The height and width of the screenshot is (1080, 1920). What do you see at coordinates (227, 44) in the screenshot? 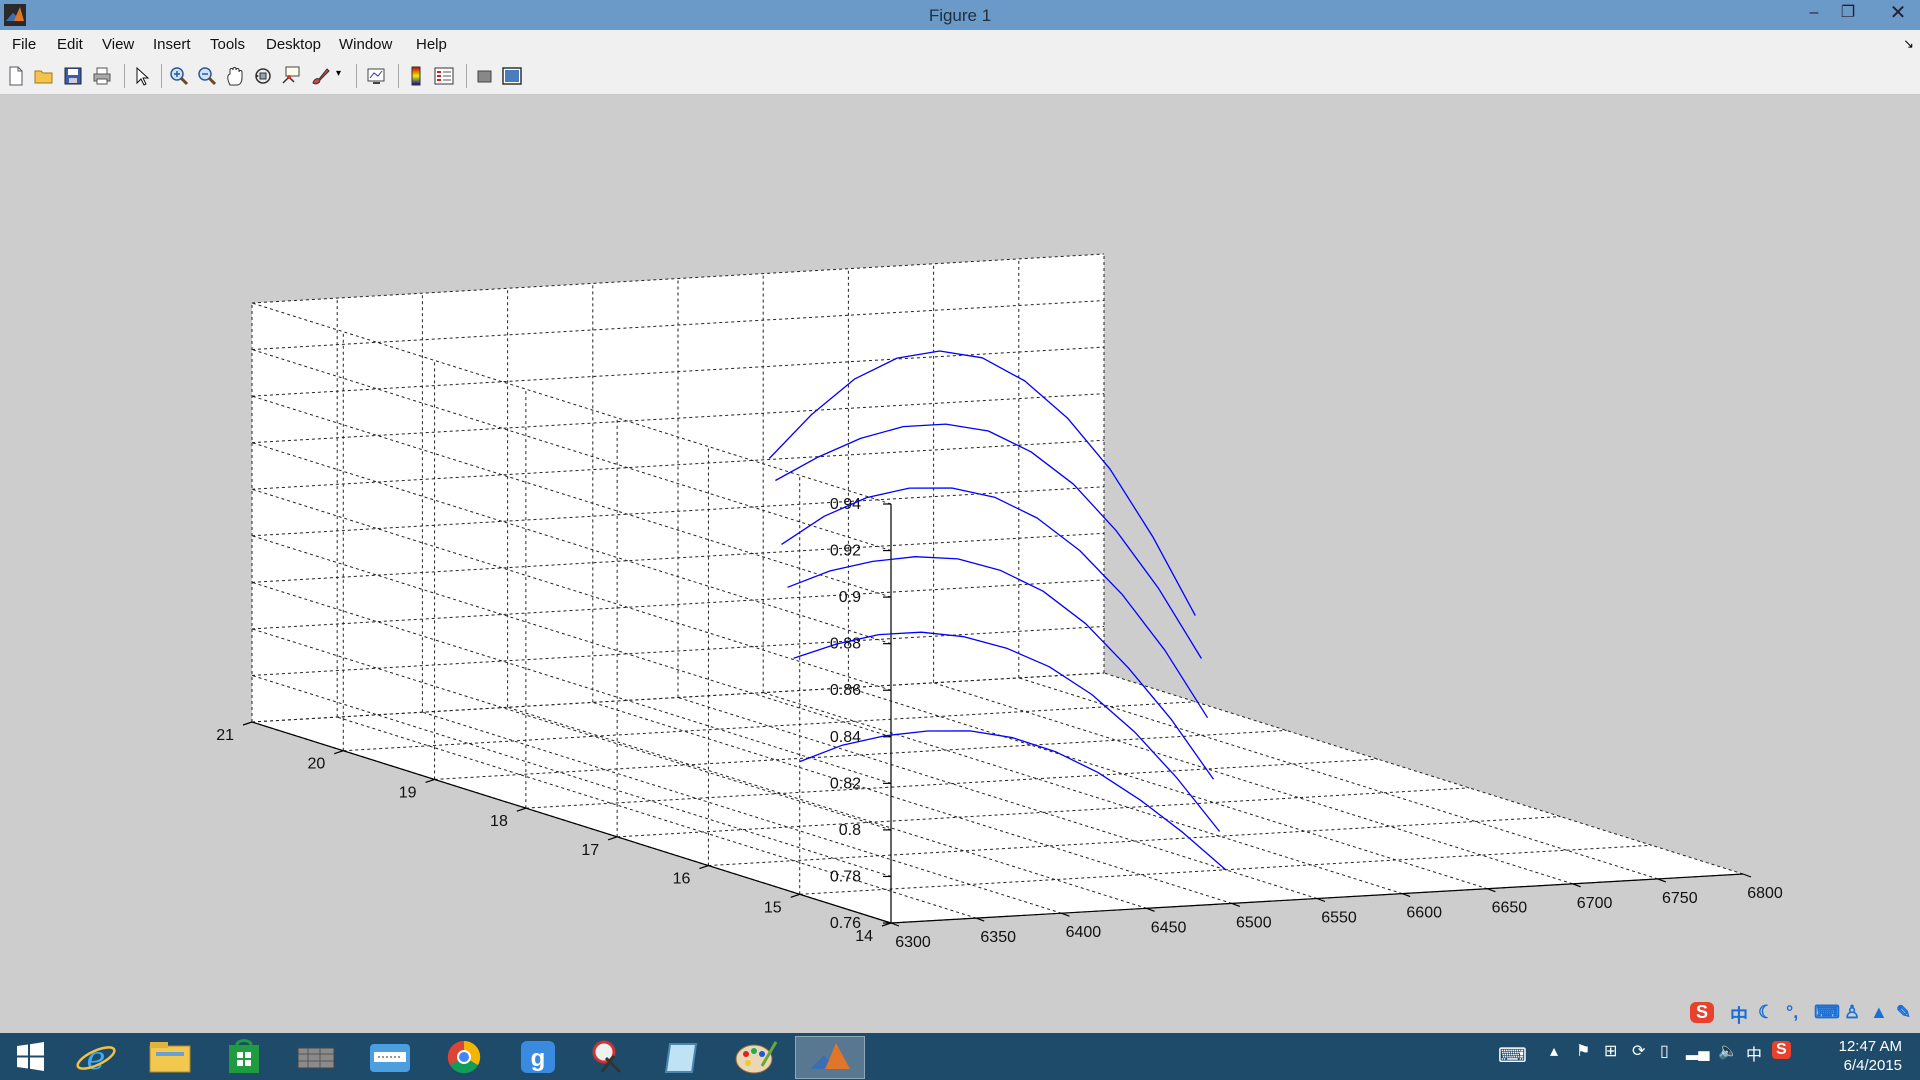
I see `menu-tools: Tools` at bounding box center [227, 44].